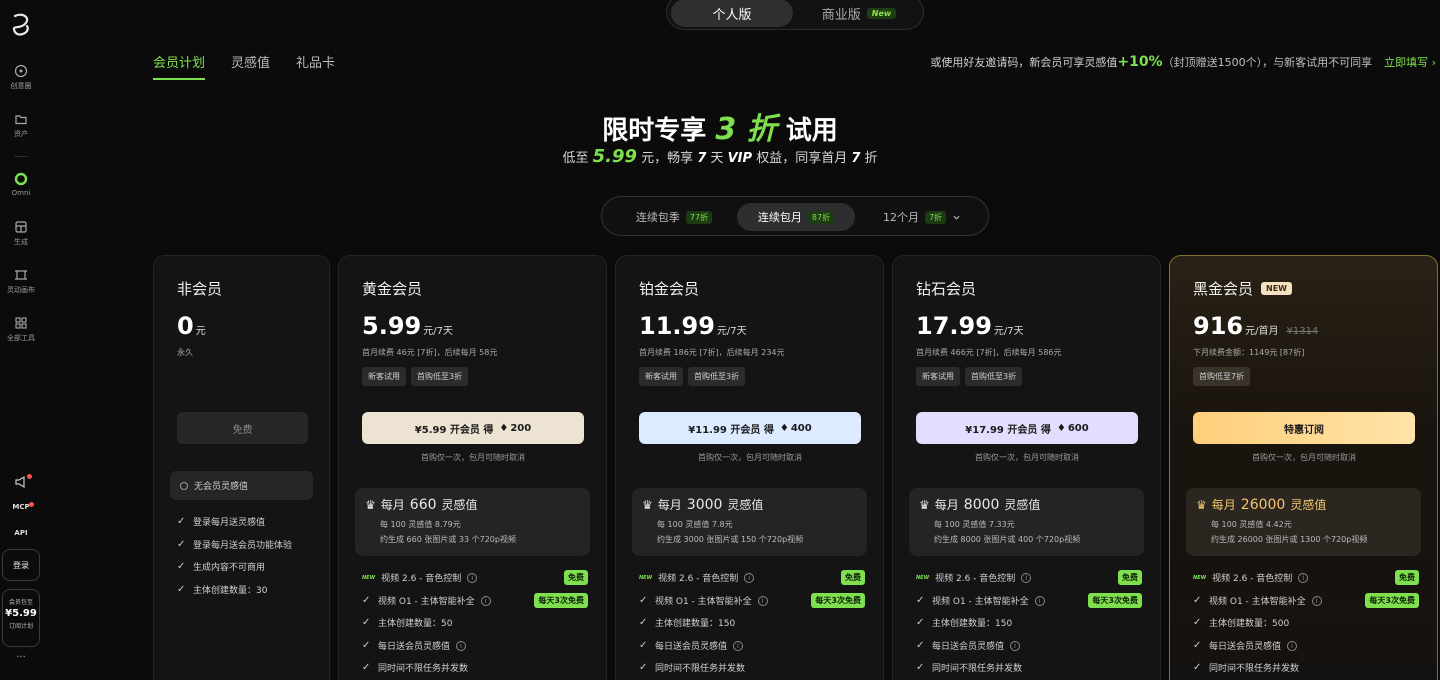 The width and height of the screenshot is (1440, 680). Describe the element at coordinates (720, 156) in the screenshot. I see `hero-subtitle: 低至 5.99 元，畅享 7 天 VIP 权益，同享首月 7 折` at that location.